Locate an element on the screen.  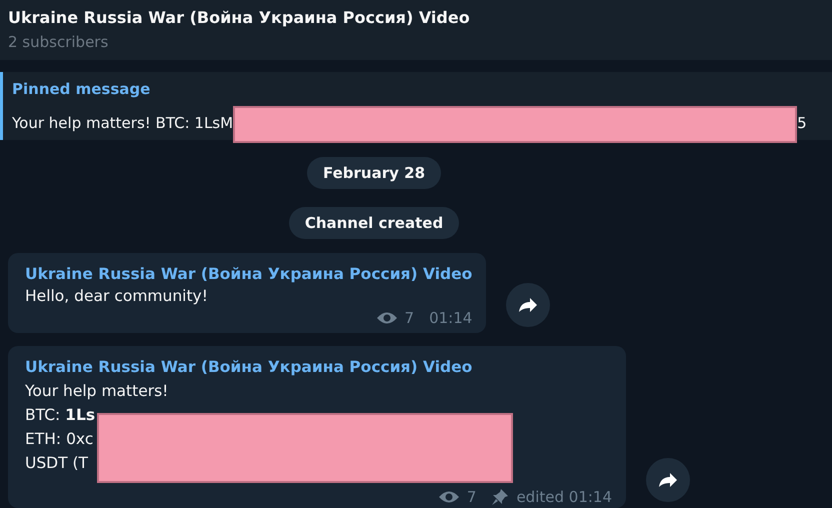
pin-icon is located at coordinates (500, 497).